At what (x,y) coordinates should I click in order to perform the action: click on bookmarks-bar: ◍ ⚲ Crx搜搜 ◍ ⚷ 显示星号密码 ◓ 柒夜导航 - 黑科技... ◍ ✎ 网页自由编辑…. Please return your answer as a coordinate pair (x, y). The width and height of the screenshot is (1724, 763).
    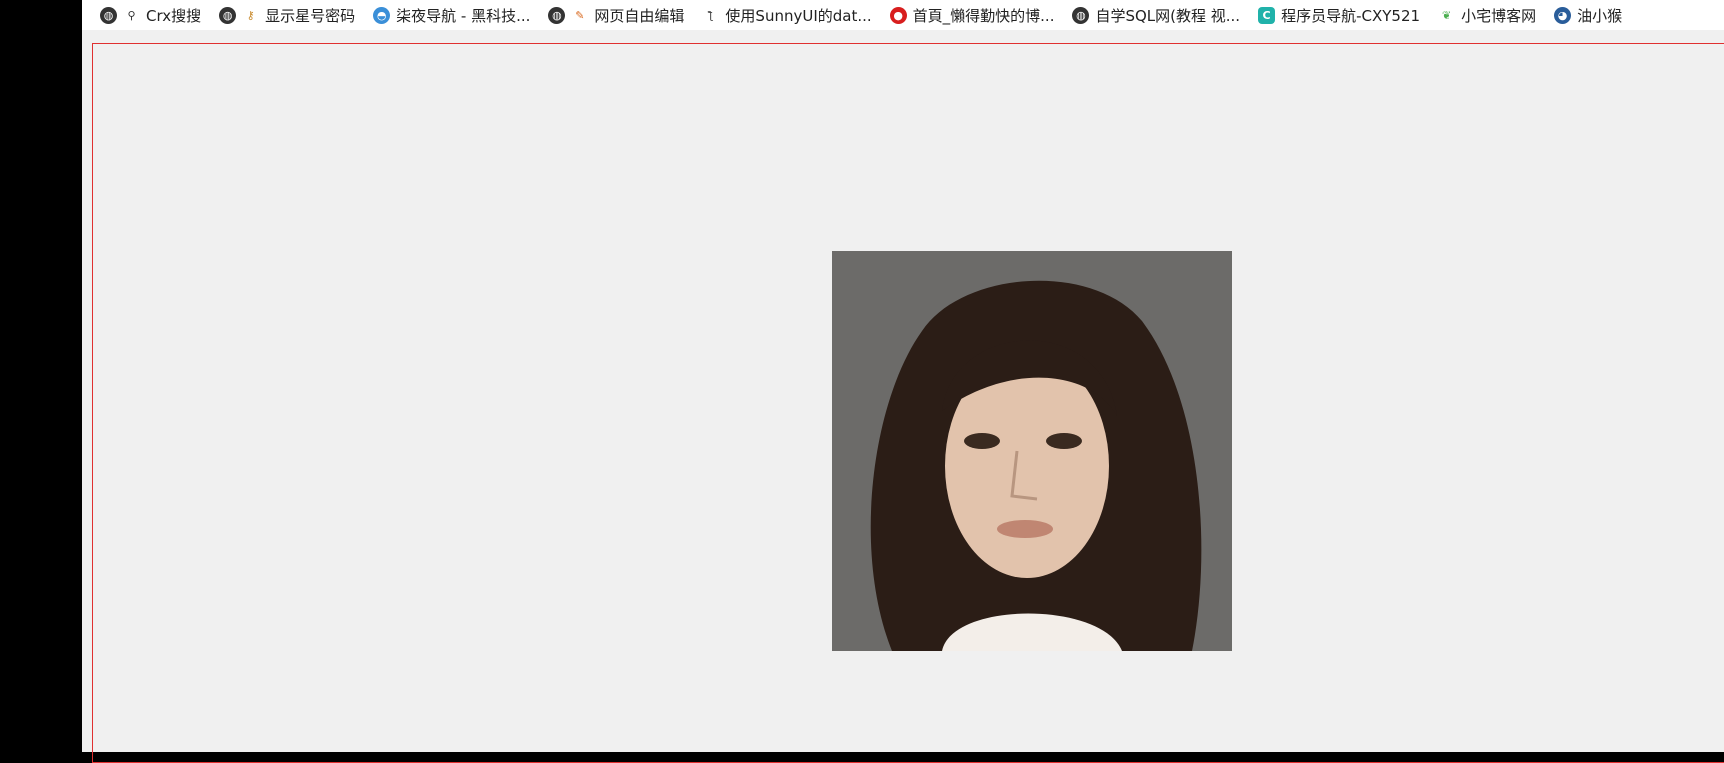
    Looking at the image, I should click on (903, 15).